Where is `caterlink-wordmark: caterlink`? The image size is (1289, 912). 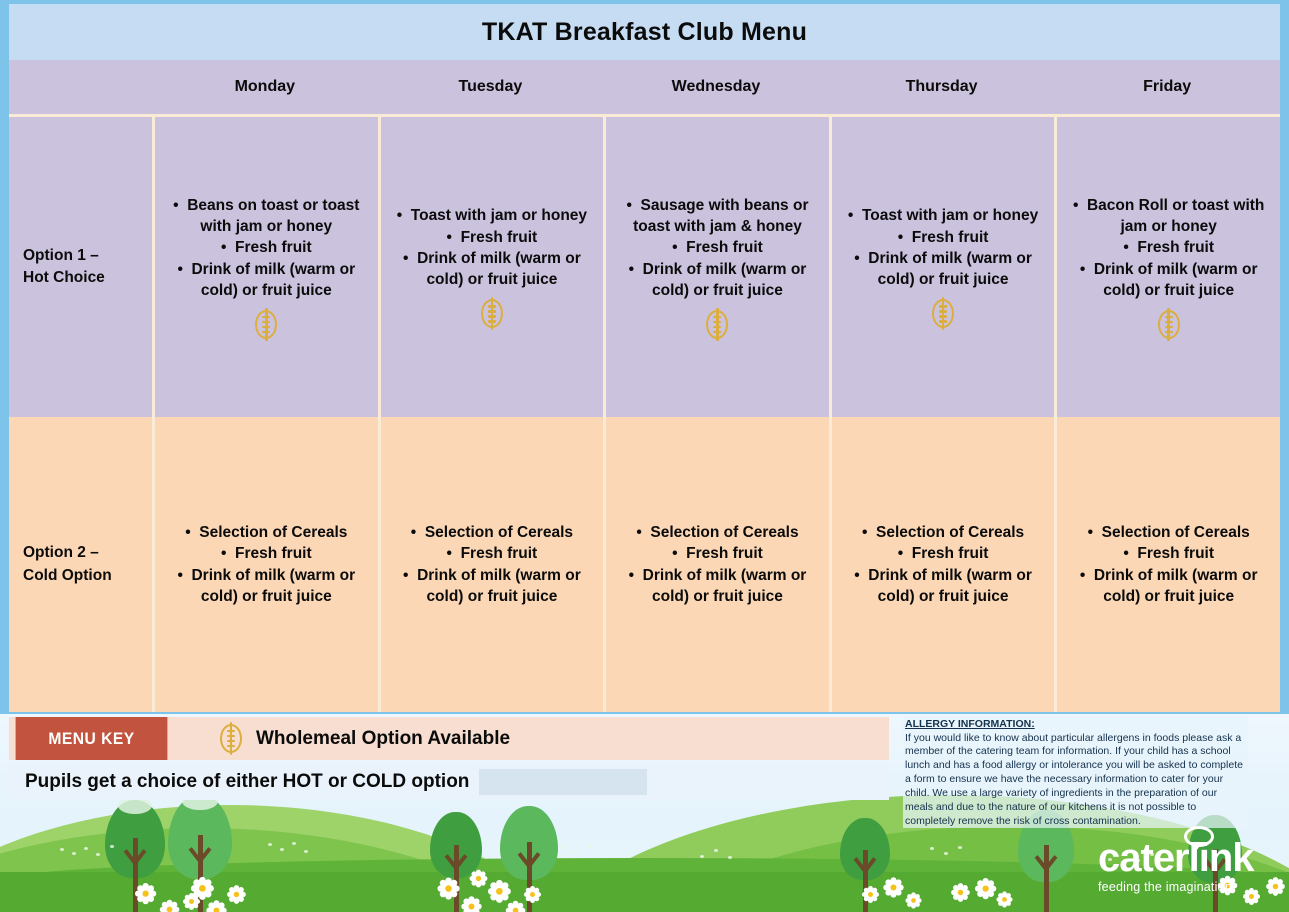
caterlink-wordmark: caterlink is located at coordinates (1176, 858).